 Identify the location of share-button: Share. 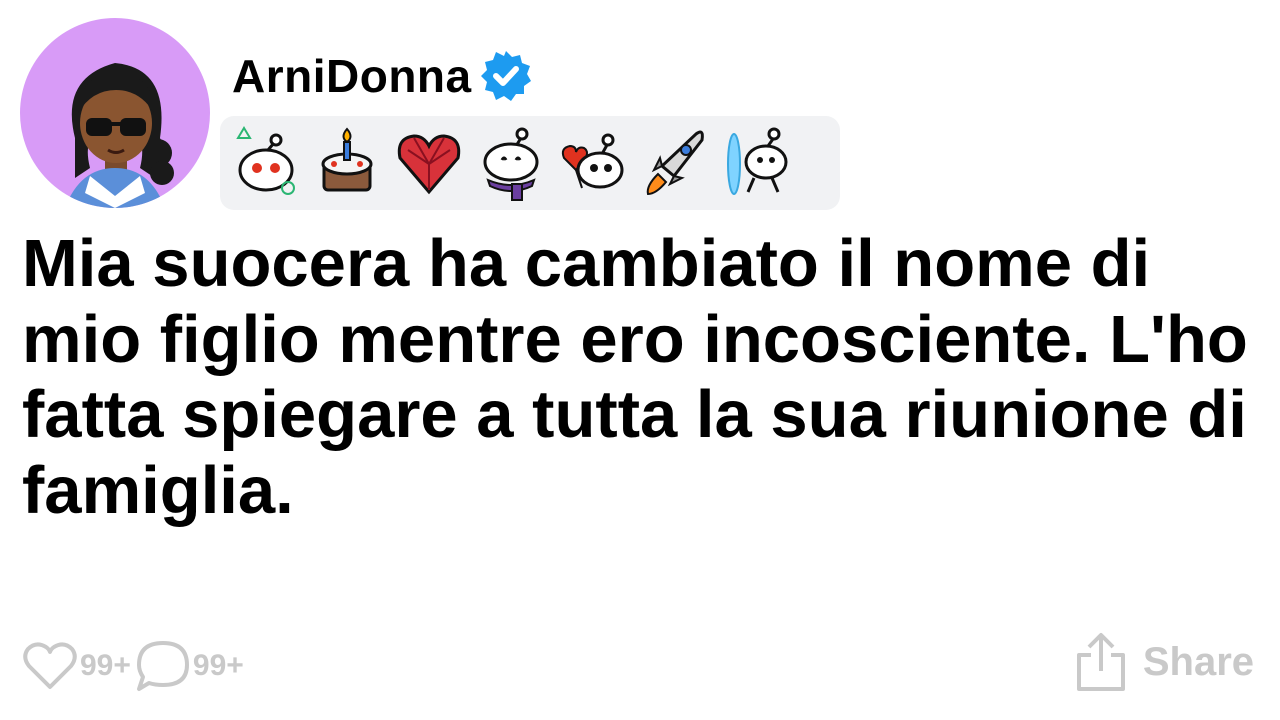
(1163, 662).